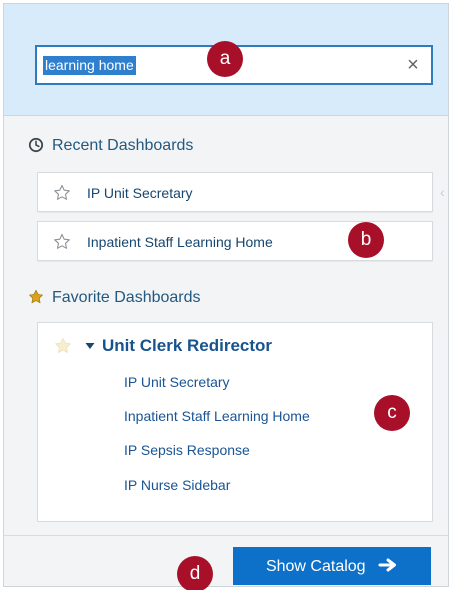 The height and width of the screenshot is (590, 458). I want to click on recent-dashboards-heading: Recent Dashboards, so click(110, 146).